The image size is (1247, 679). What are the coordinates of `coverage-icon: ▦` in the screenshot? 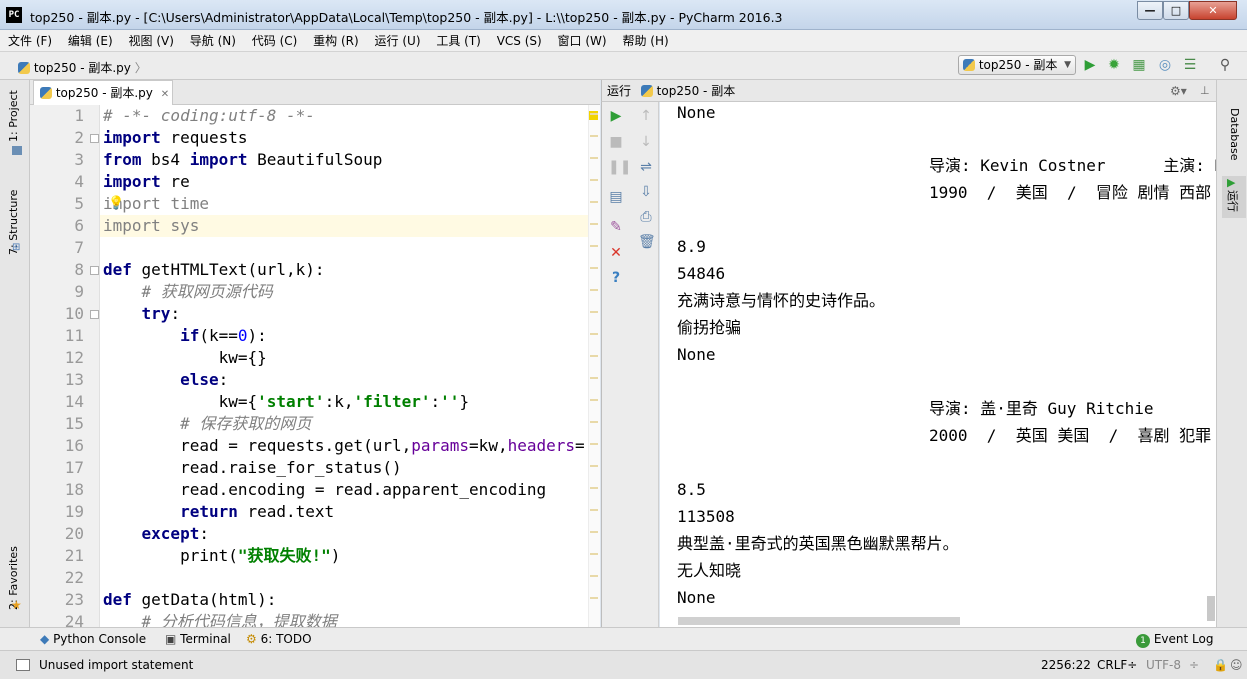 It's located at (1139, 65).